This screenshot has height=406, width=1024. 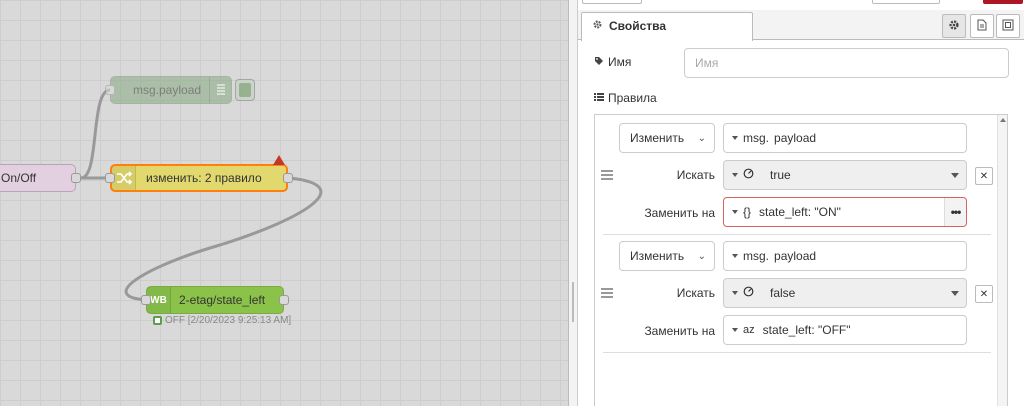 I want to click on wb-node: WB 2-etag/state_left, so click(x=215, y=300).